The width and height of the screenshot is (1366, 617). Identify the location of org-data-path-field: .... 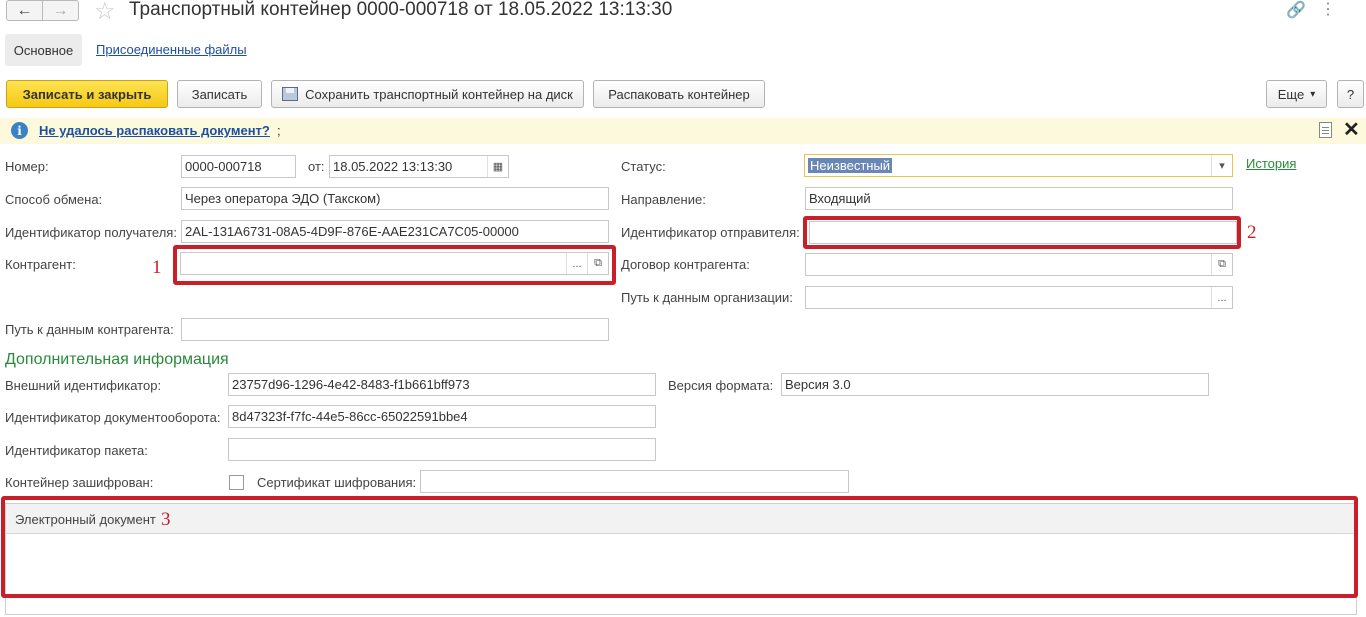
(1019, 297).